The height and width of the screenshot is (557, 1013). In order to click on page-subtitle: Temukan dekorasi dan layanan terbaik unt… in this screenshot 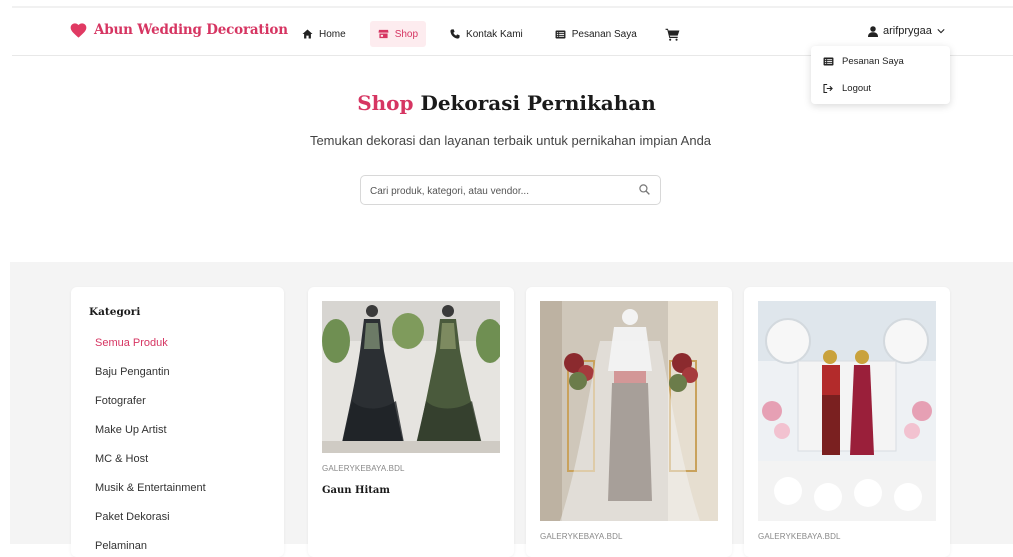, I will do `click(510, 140)`.